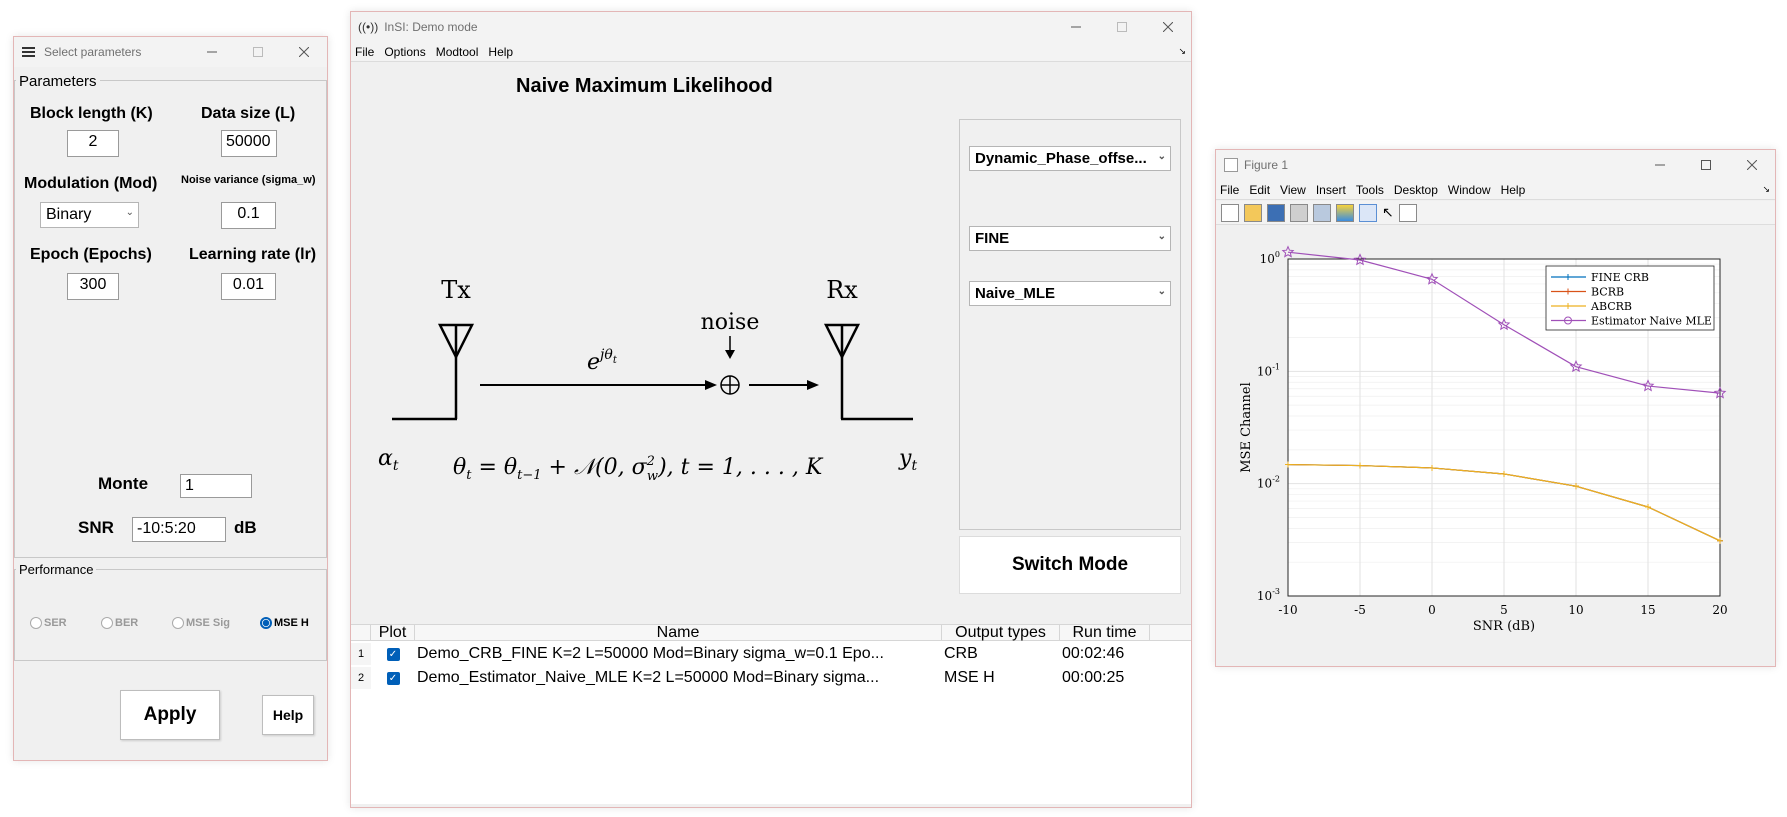 The height and width of the screenshot is (817, 1787). I want to click on menu-modtool: Modtool, so click(457, 52).